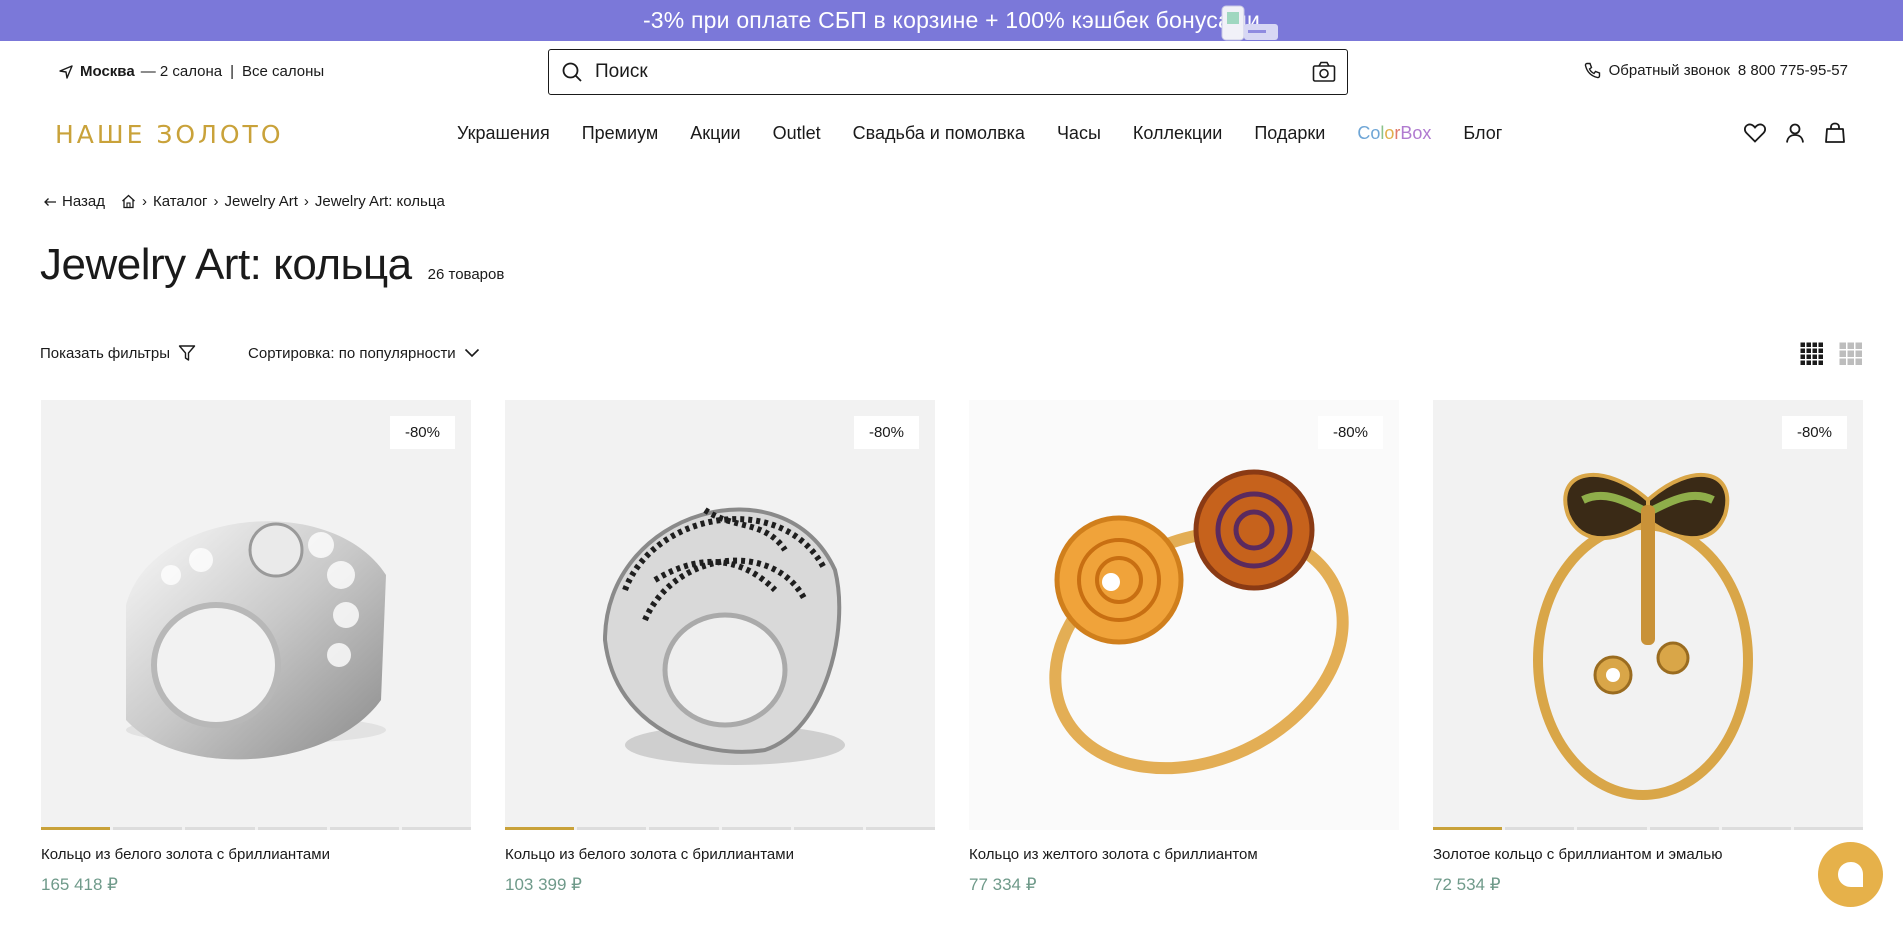  What do you see at coordinates (1755, 133) in the screenshot?
I see `heart-icon` at bounding box center [1755, 133].